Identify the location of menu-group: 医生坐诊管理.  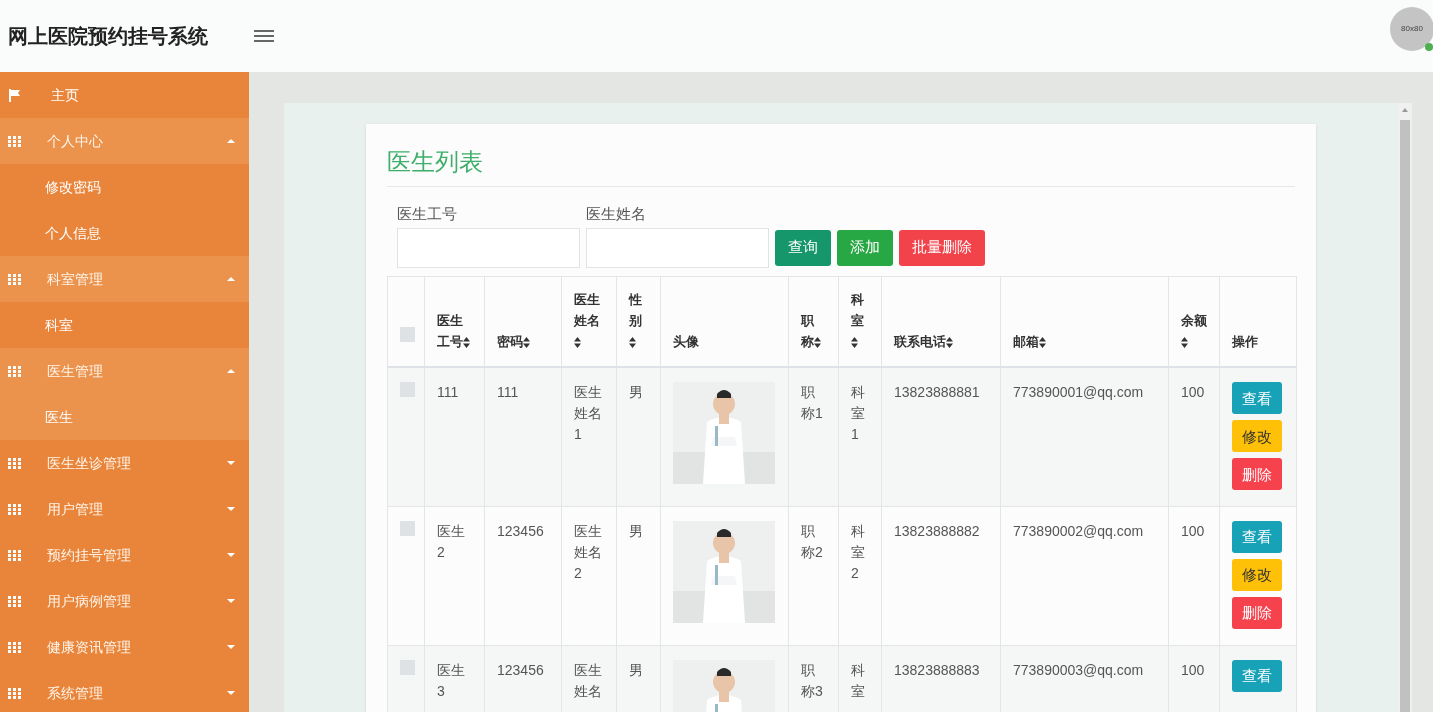
(124, 463).